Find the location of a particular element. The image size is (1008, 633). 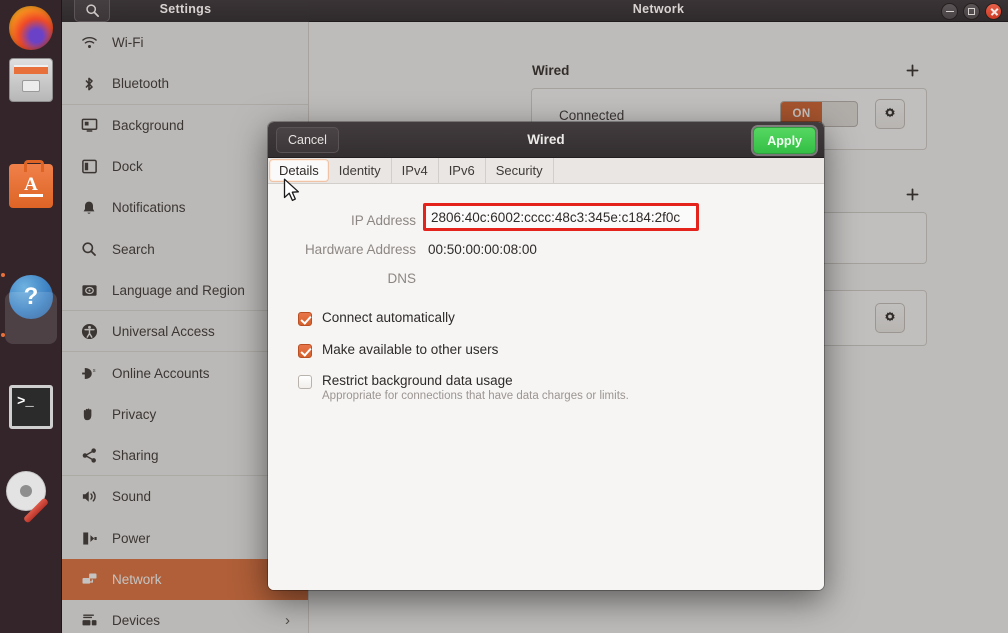

software-letter-a: A is located at coordinates (31, 184).